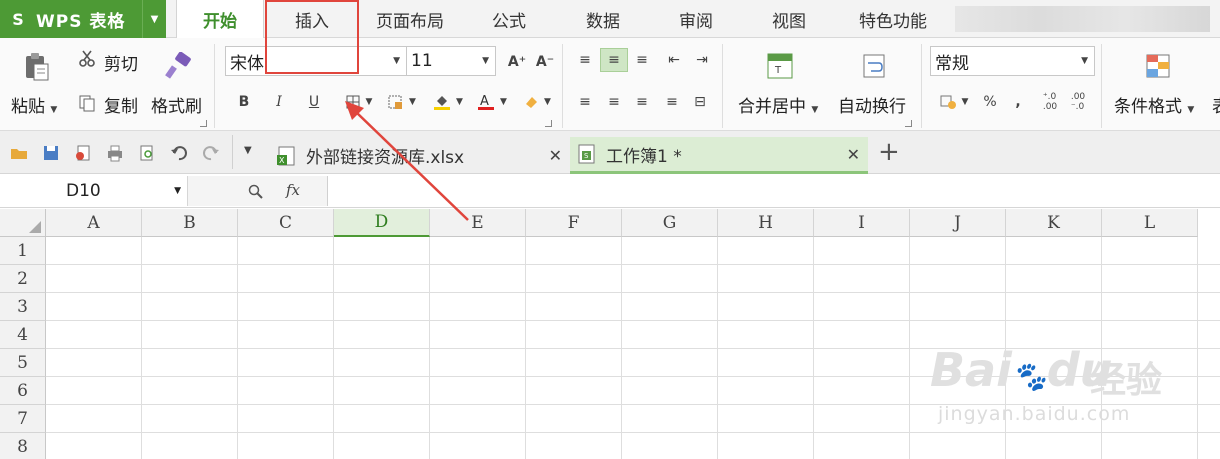 The width and height of the screenshot is (1220, 459). Describe the element at coordinates (420, 155) in the screenshot. I see `doc-tab: X 外部链接资源库.xlsx ✕` at that location.